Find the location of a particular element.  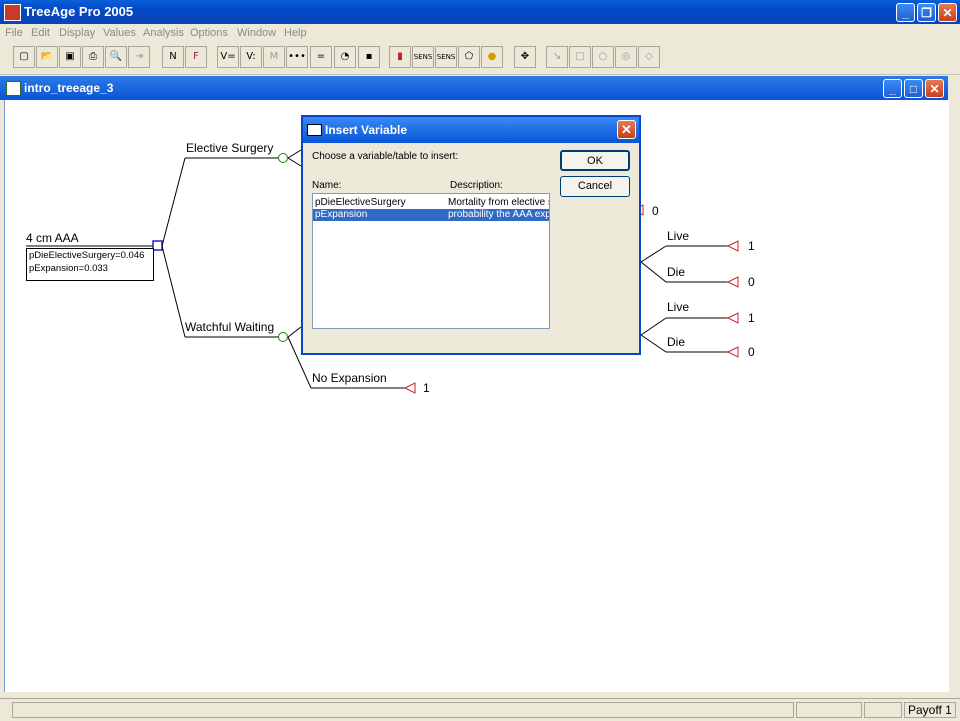

terminal-node-live2 is located at coordinates (732, 318).